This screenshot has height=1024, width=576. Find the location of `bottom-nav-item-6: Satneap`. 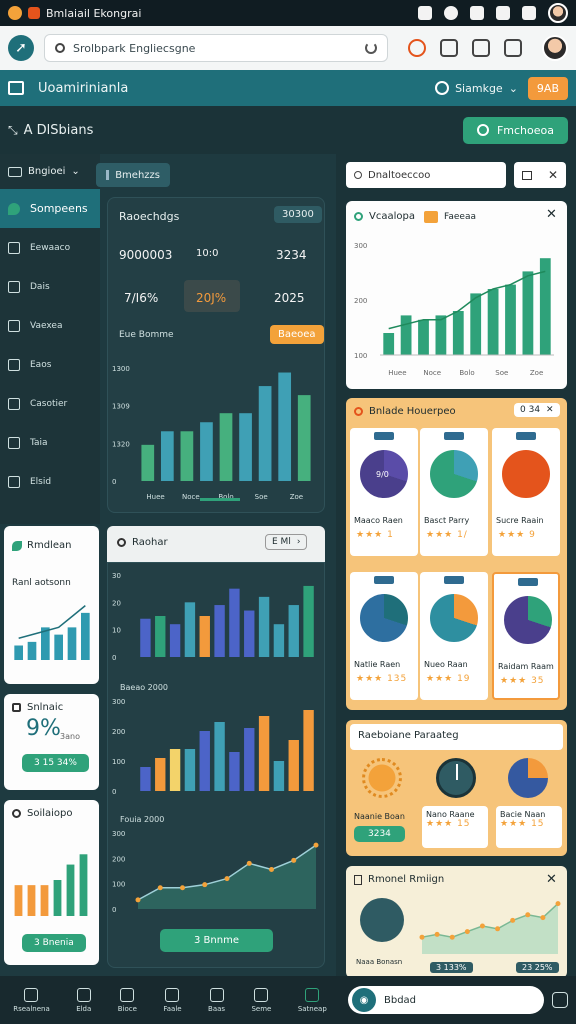

bottom-nav-item-6: Satneap is located at coordinates (312, 1000).